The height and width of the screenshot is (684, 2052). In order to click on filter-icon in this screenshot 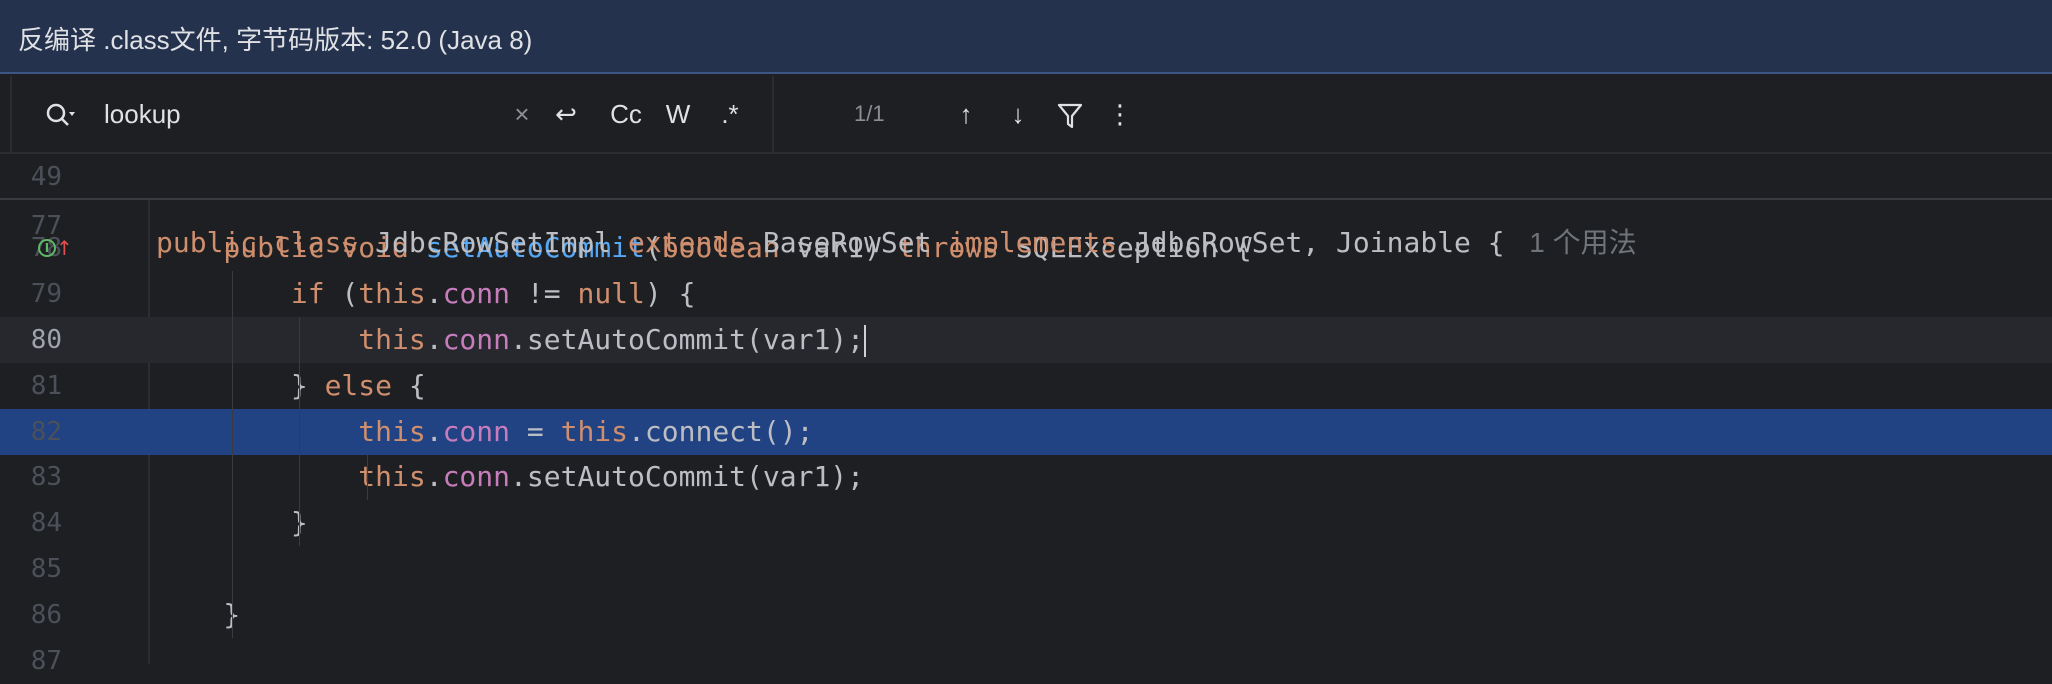, I will do `click(1070, 114)`.